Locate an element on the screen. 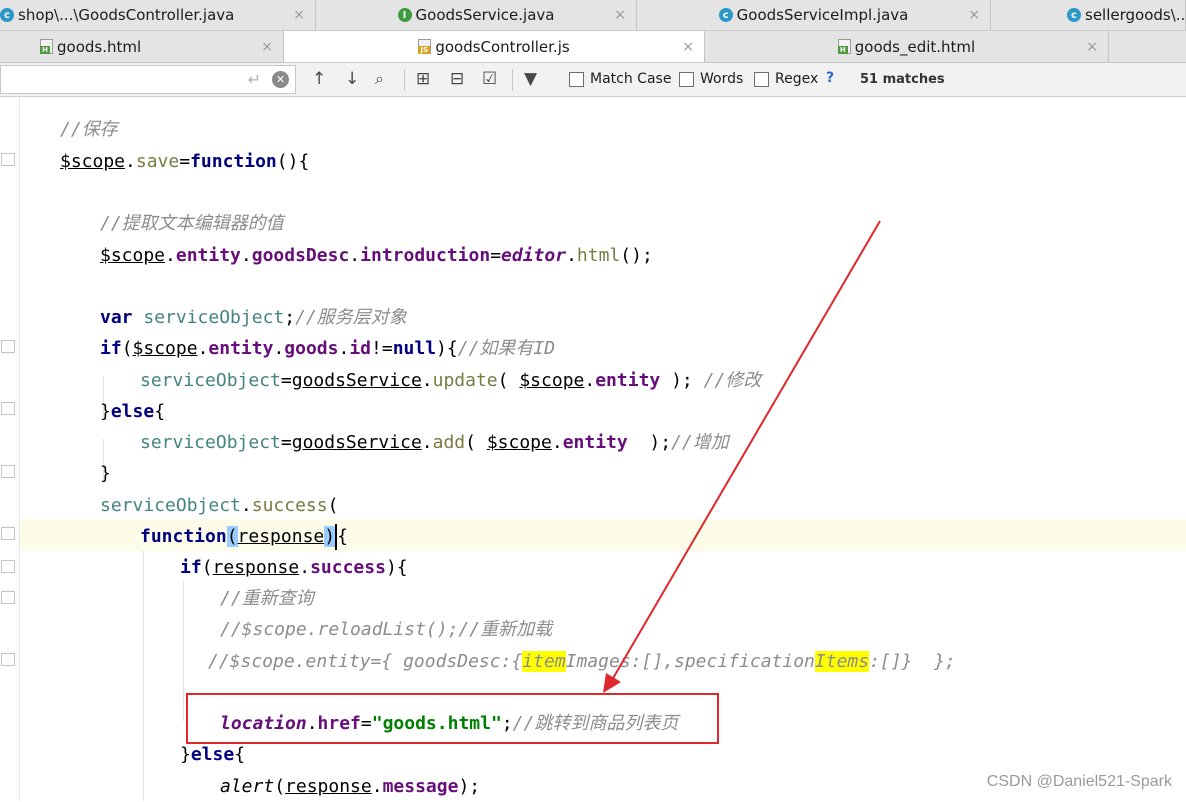 The image size is (1186, 802). annotation-arrow-line is located at coordinates (746, 450).